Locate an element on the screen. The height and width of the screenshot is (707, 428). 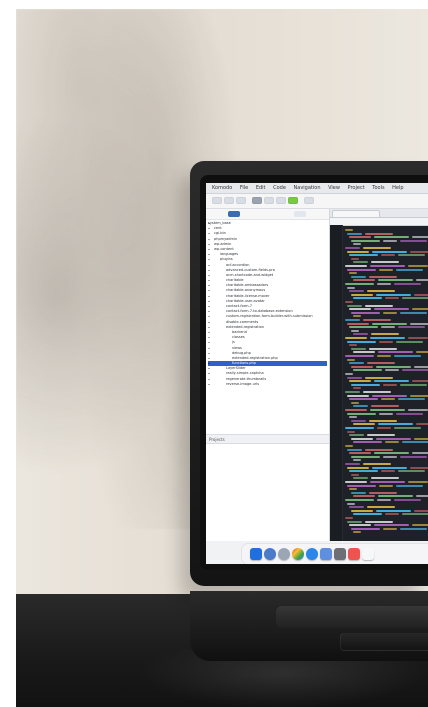
pane-tab-active is located at coordinates (234, 214).